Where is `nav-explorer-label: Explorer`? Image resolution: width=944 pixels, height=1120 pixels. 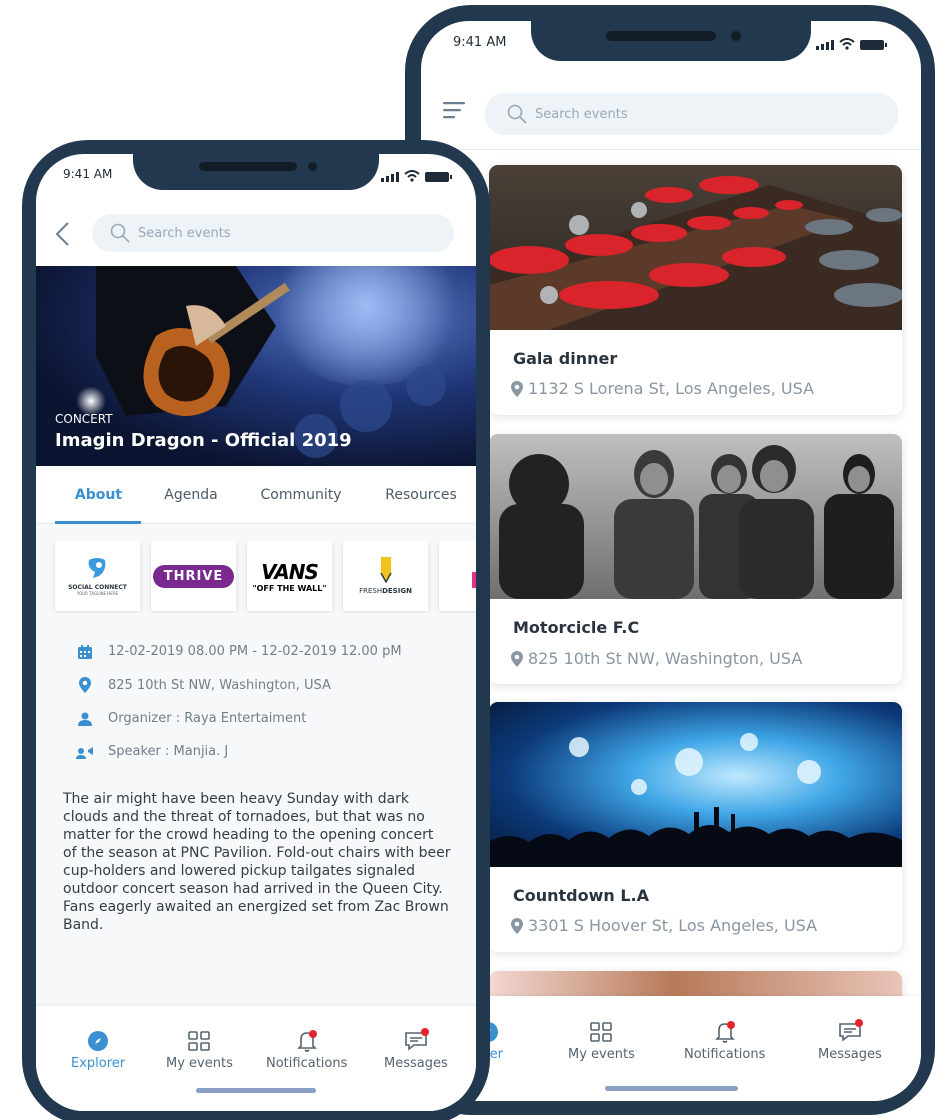 nav-explorer-label: Explorer is located at coordinates (98, 1063).